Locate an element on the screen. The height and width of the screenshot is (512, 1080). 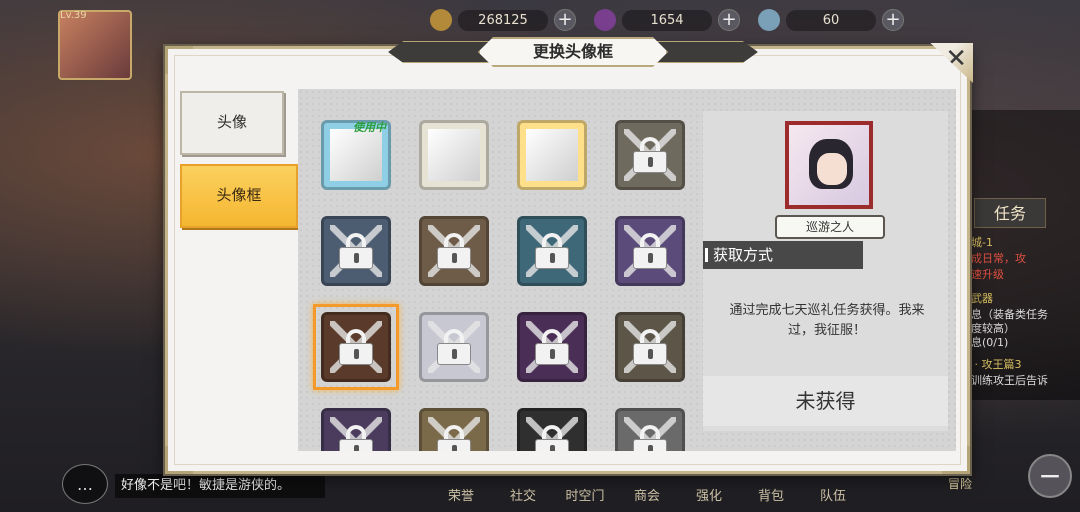
player-level: Lv.39 is located at coordinates (73, 15).